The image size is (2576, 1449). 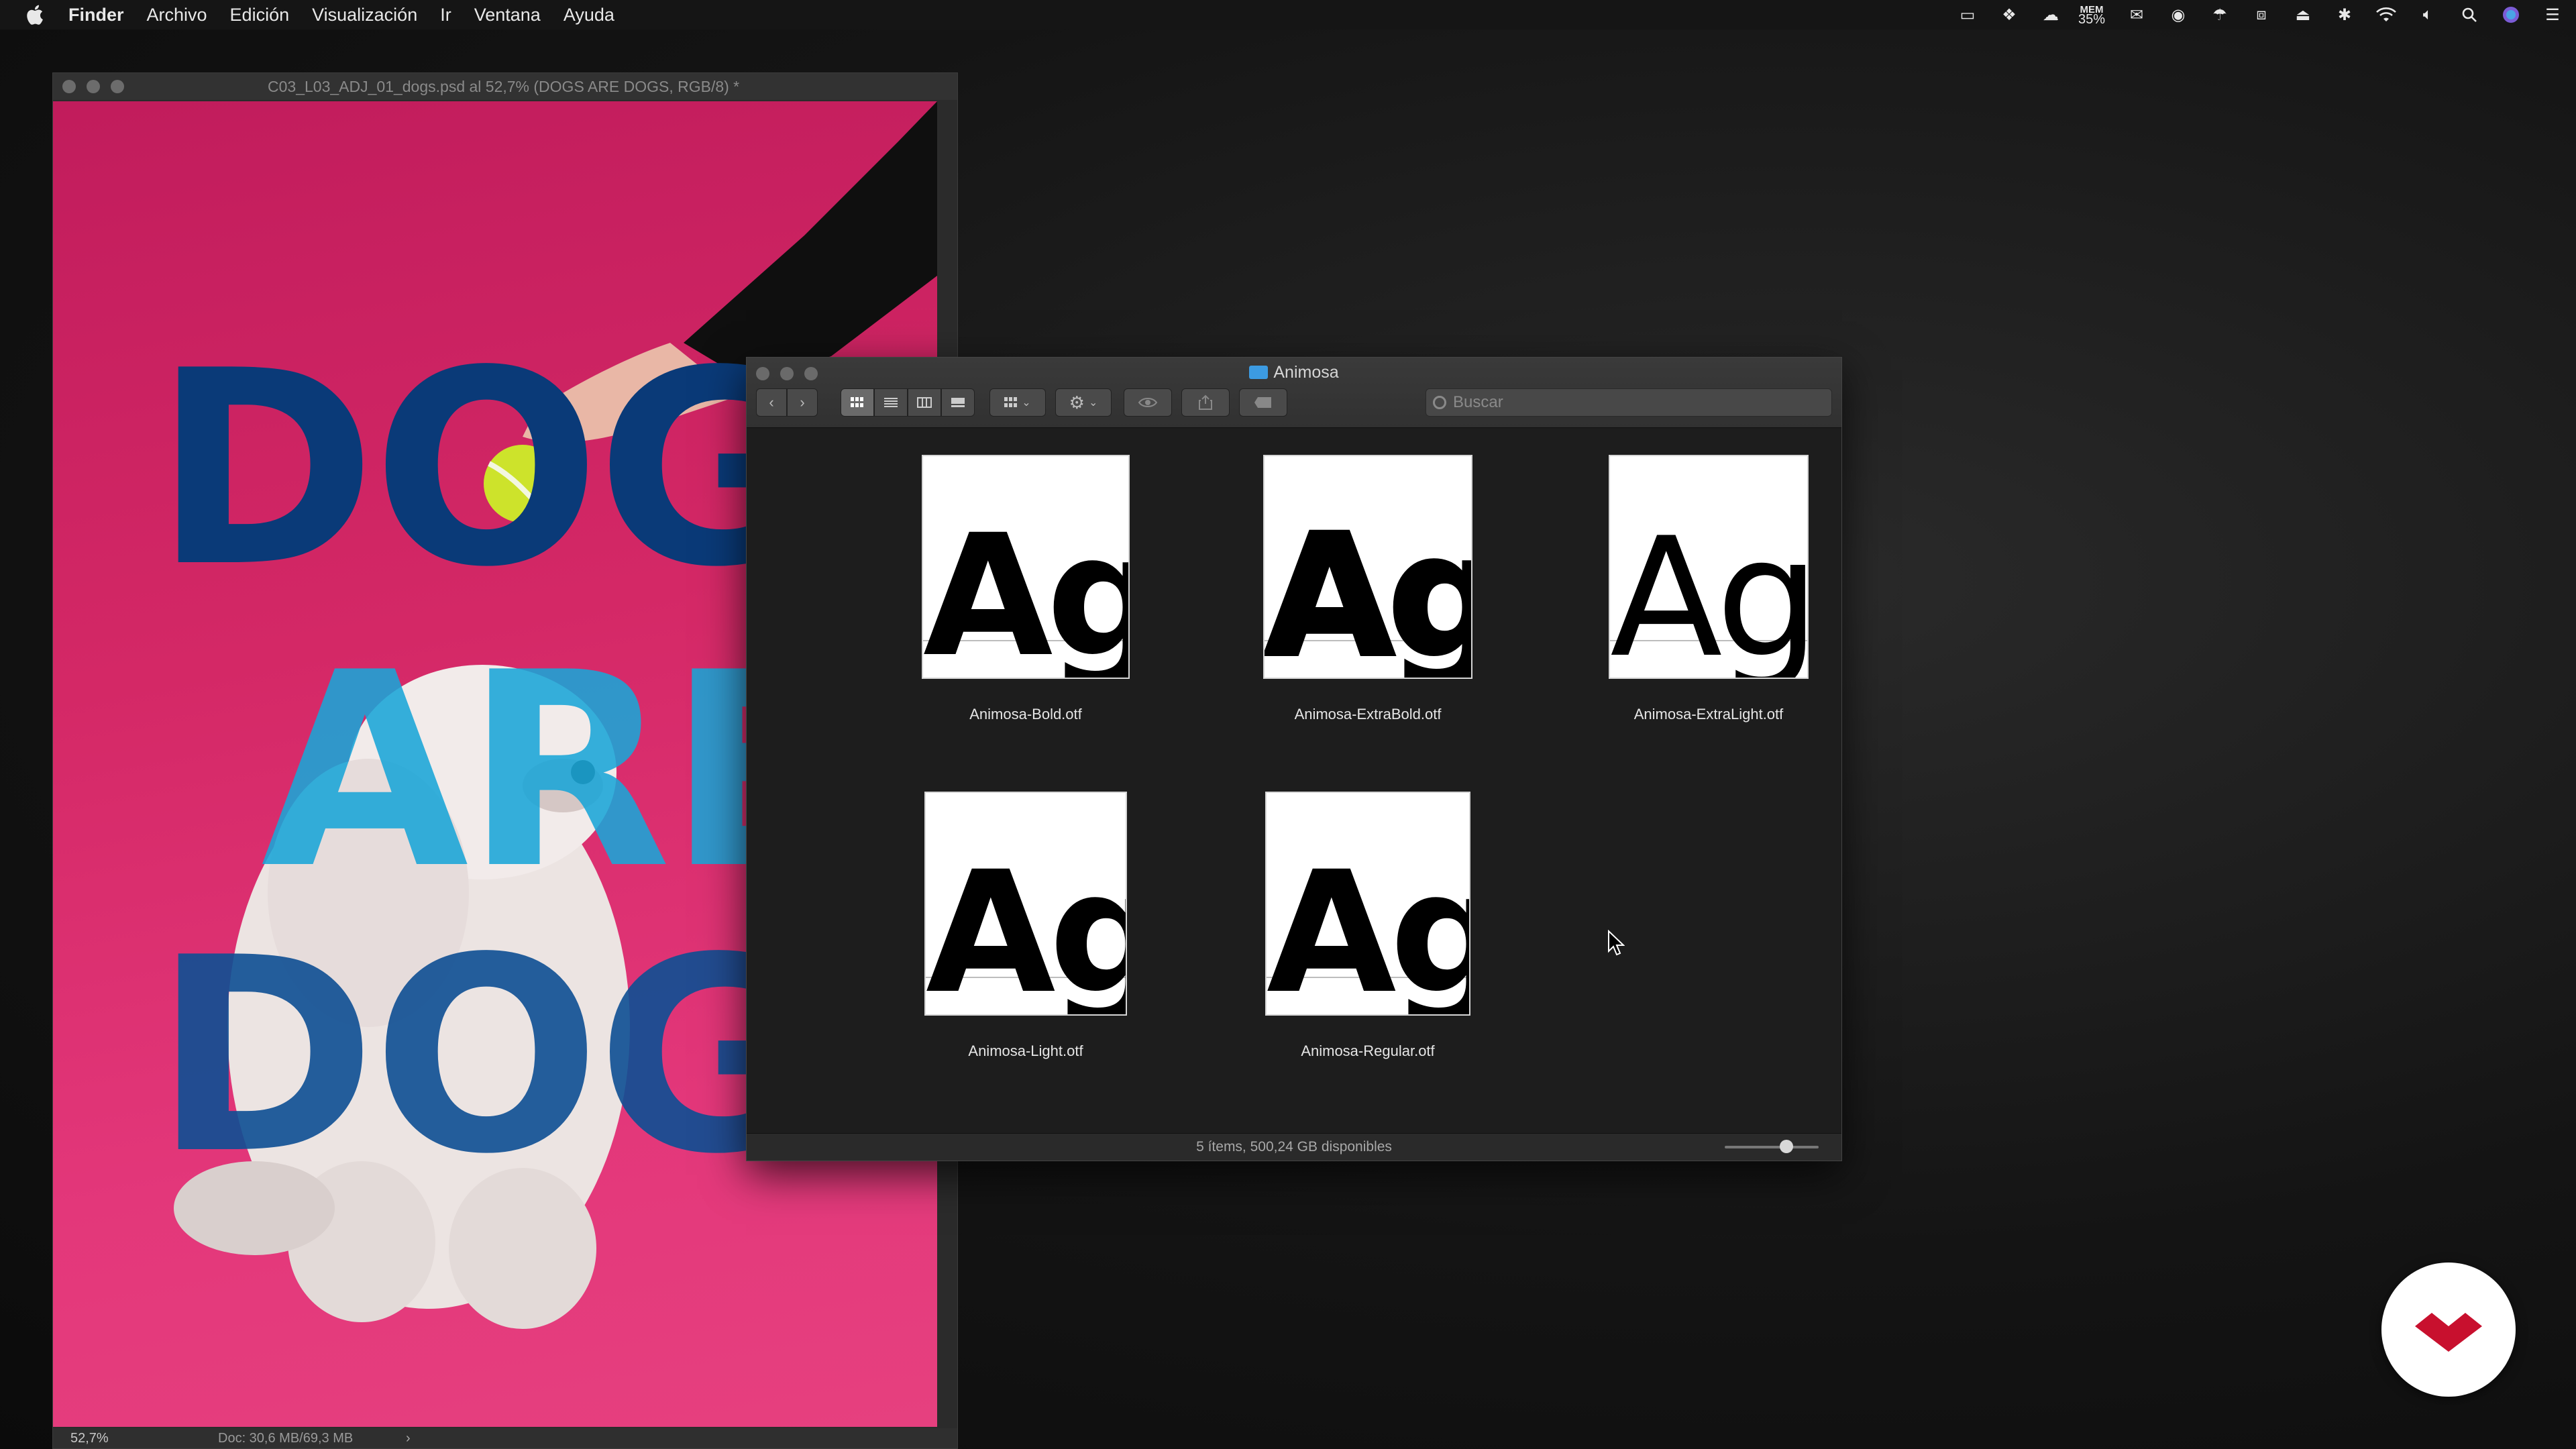 I want to click on forward-button: ›, so click(x=802, y=402).